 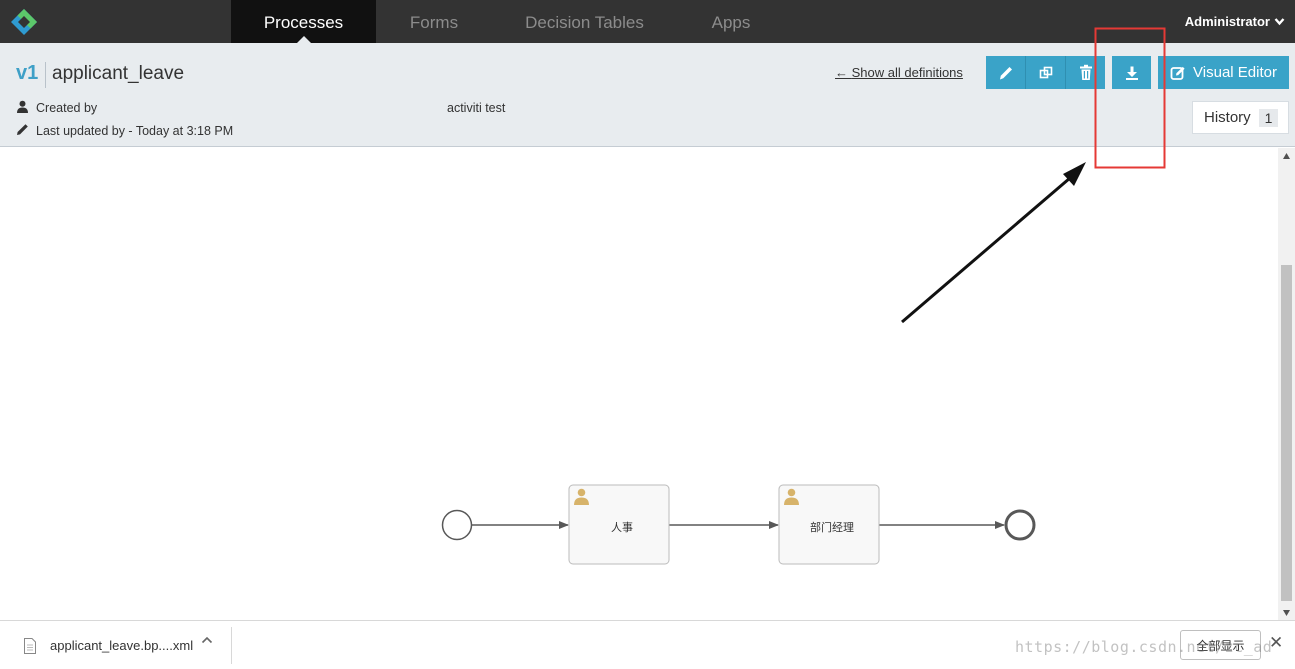 I want to click on process-diagram: 人事 部门经理, so click(x=738, y=524).